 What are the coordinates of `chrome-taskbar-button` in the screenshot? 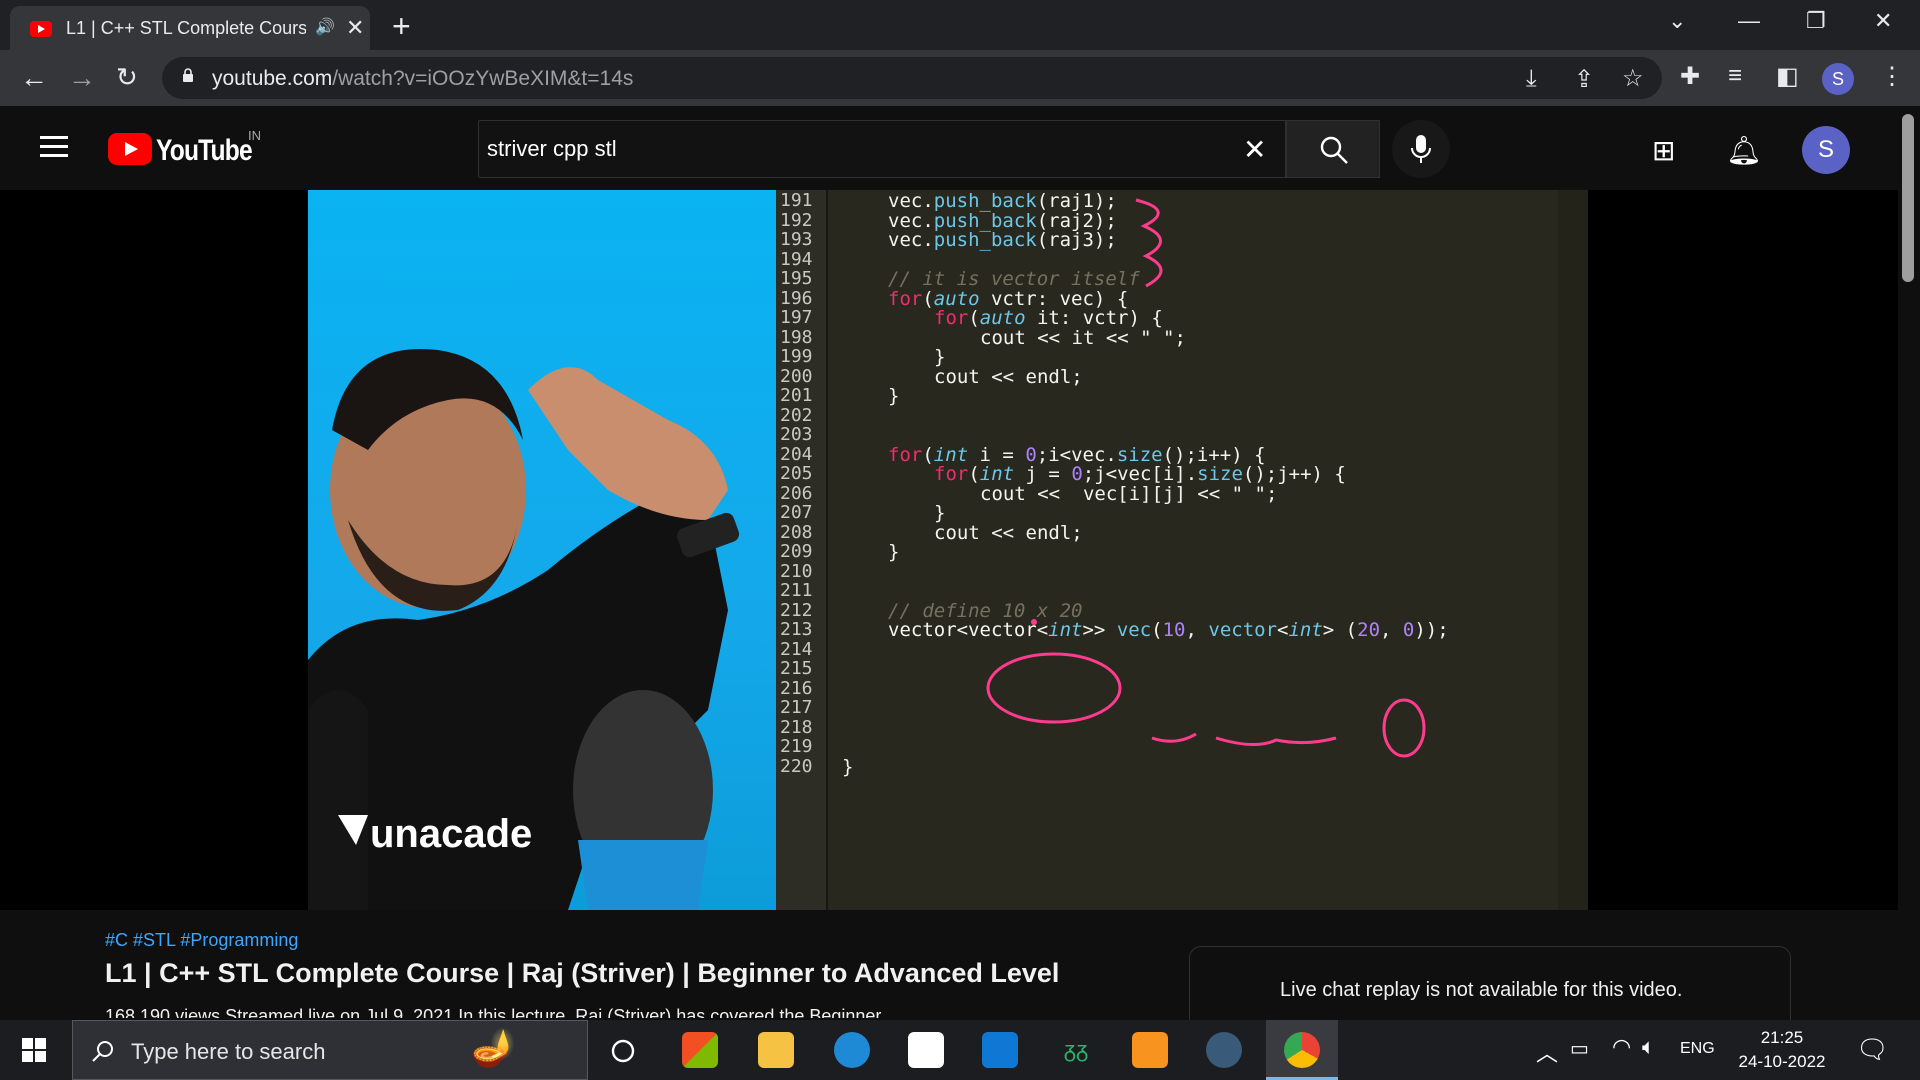 It's located at (1302, 1050).